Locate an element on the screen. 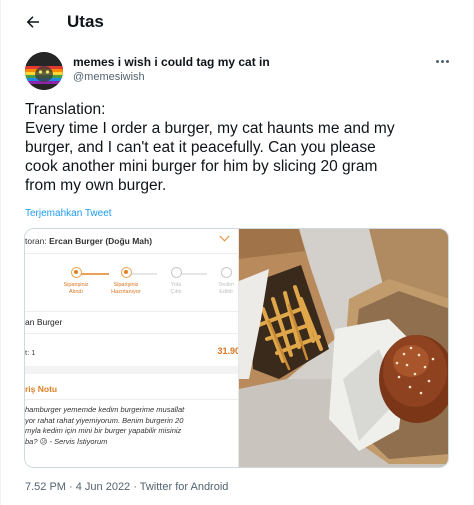 Image resolution: width=474 pixels, height=505 pixels. translate-tweet-link: Terjemahkan Tweet is located at coordinates (68, 213).